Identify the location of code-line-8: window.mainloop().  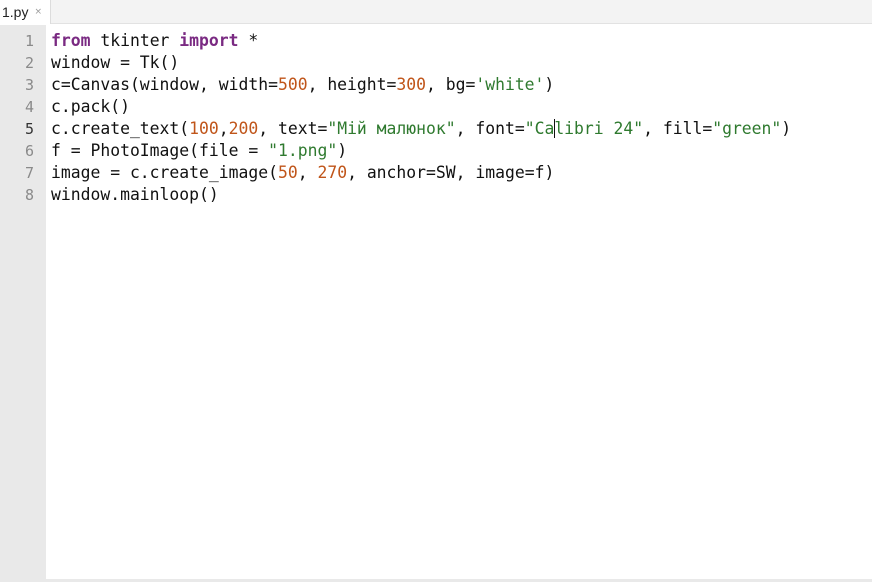
(135, 195).